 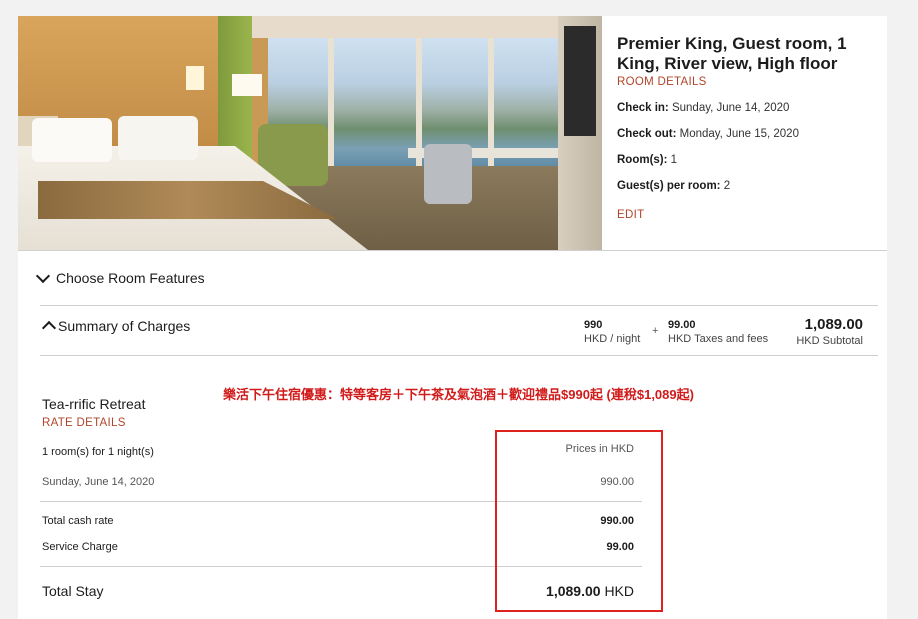 I want to click on choose-room-features-toggle: Choose Room Features, so click(x=120, y=277).